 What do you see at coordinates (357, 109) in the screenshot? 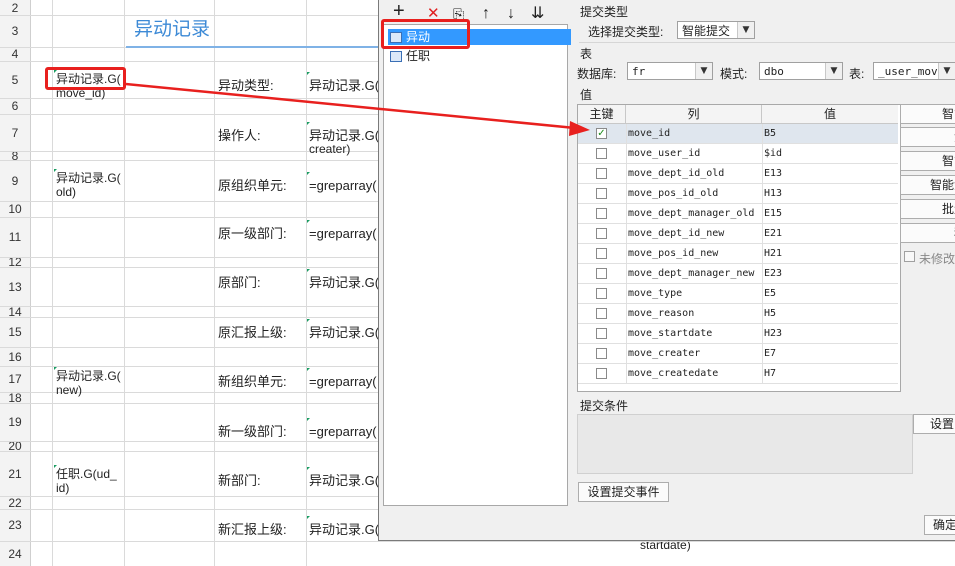
I see `annotation-arrow` at bounding box center [357, 109].